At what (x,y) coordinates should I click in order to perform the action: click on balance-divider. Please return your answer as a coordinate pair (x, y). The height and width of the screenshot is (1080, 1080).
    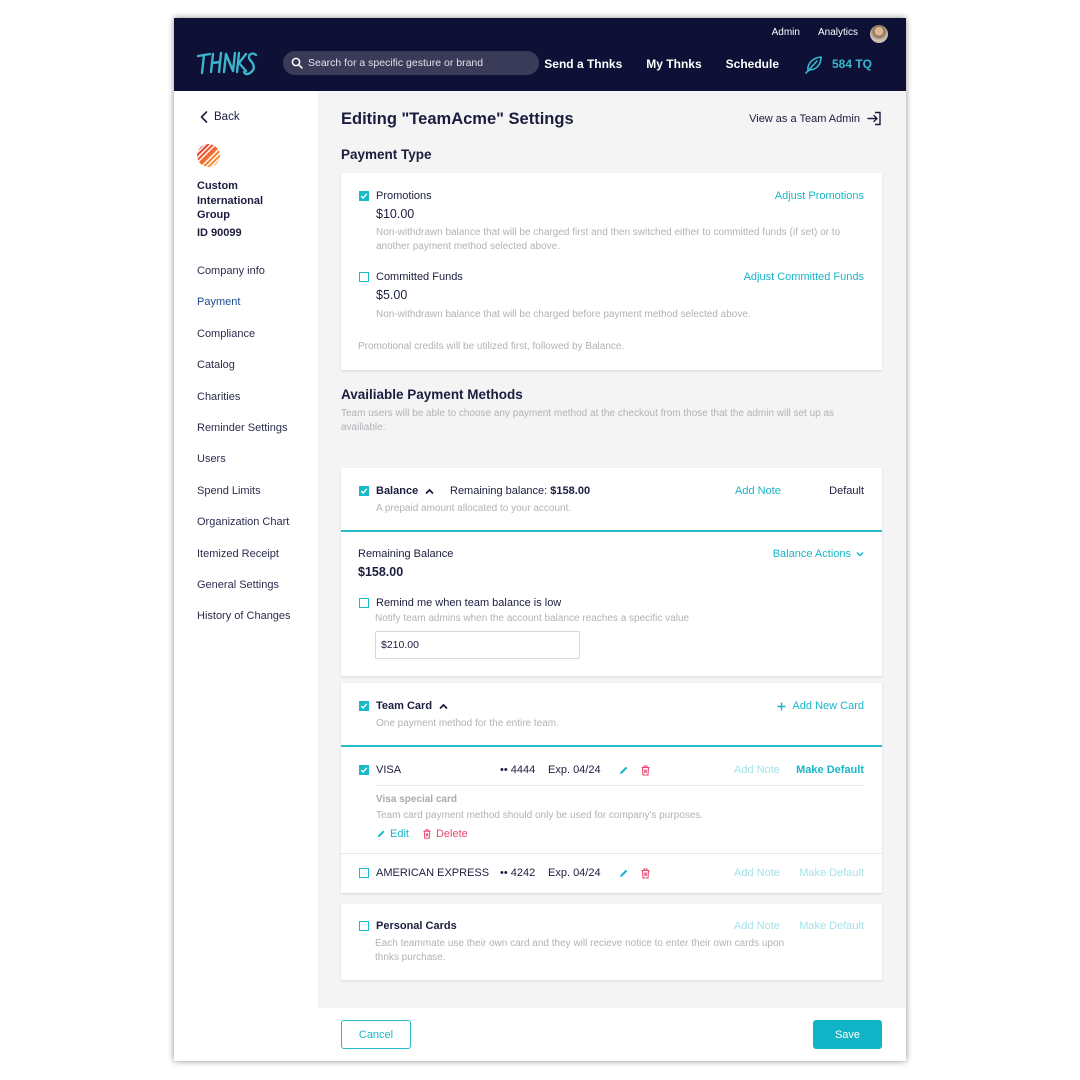
    Looking at the image, I should click on (611, 531).